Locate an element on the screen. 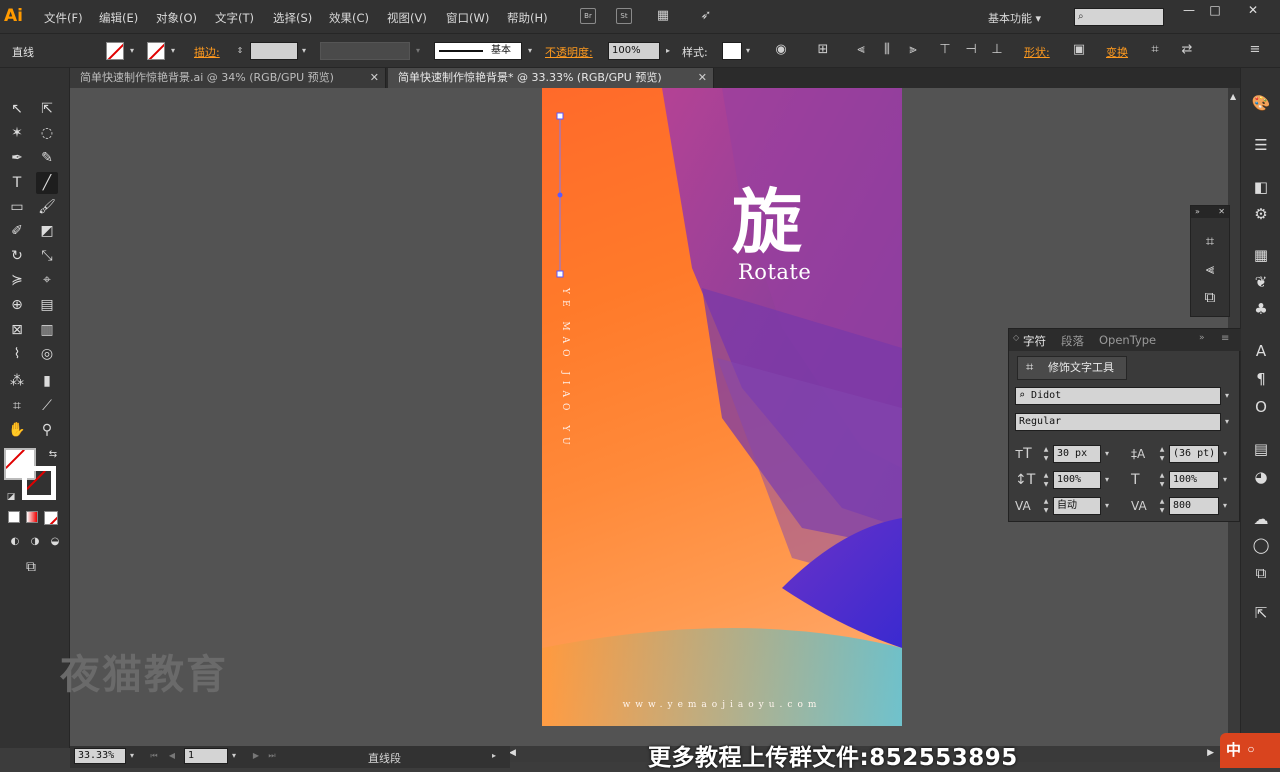 The image size is (1280, 772). export-icon: ⇱ is located at coordinates (1261, 613).